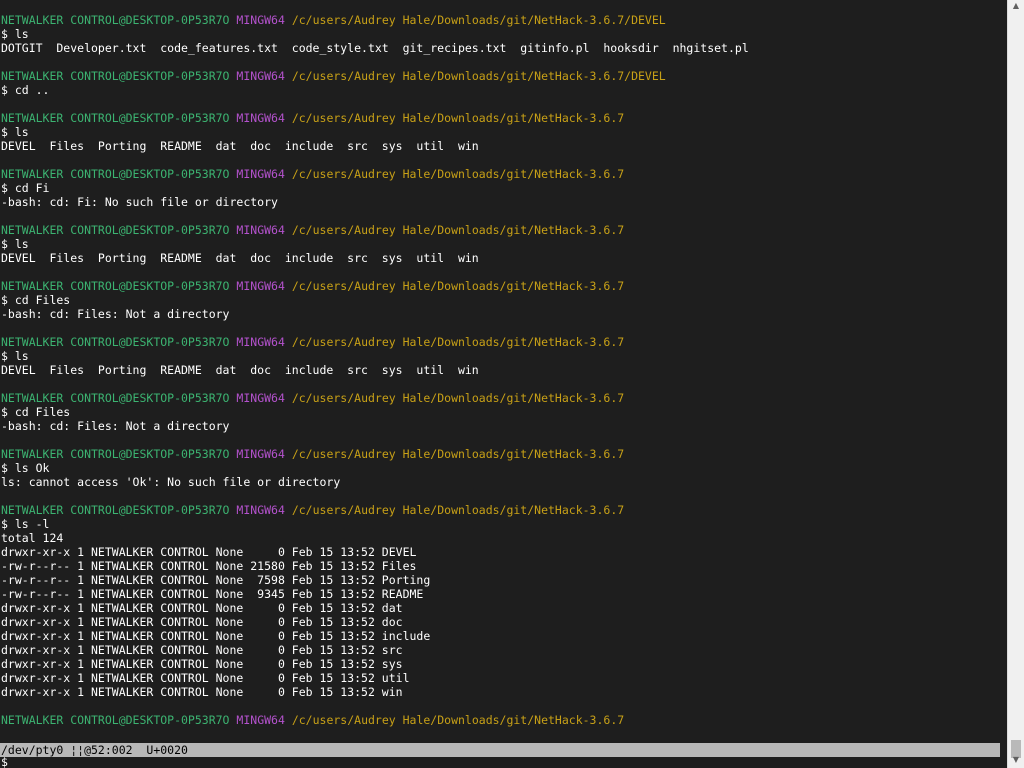  Describe the element at coordinates (4, 762) in the screenshot. I see `command-input-line: $` at that location.